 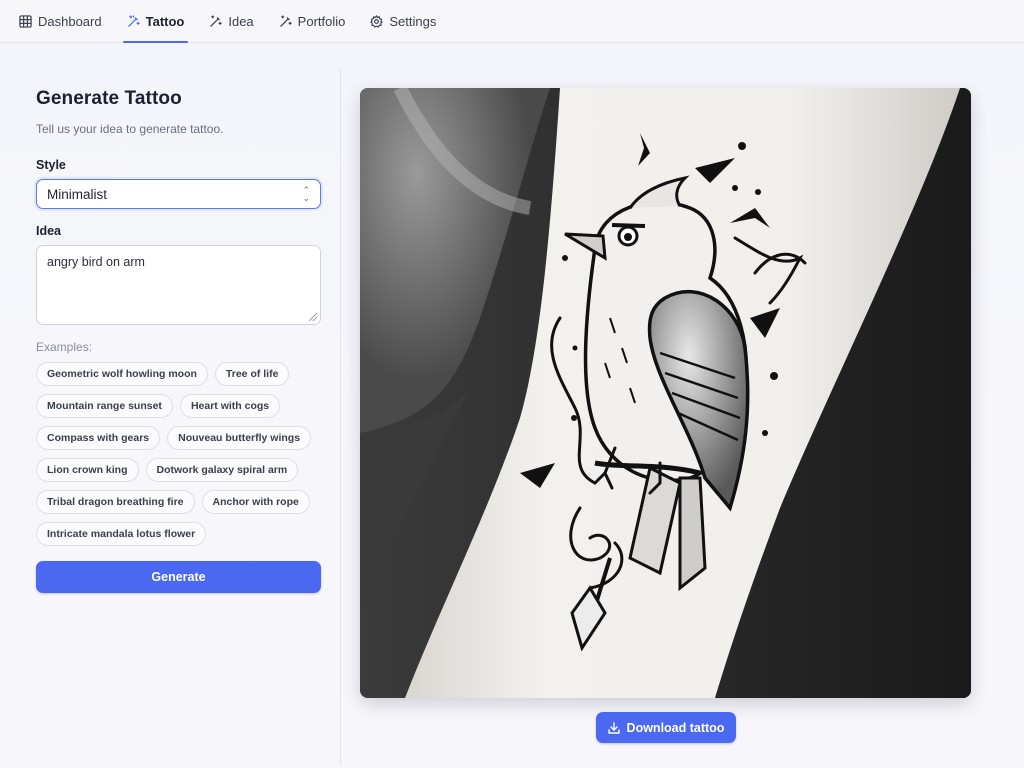 I want to click on example-chip: Compass with gears, so click(x=98, y=438).